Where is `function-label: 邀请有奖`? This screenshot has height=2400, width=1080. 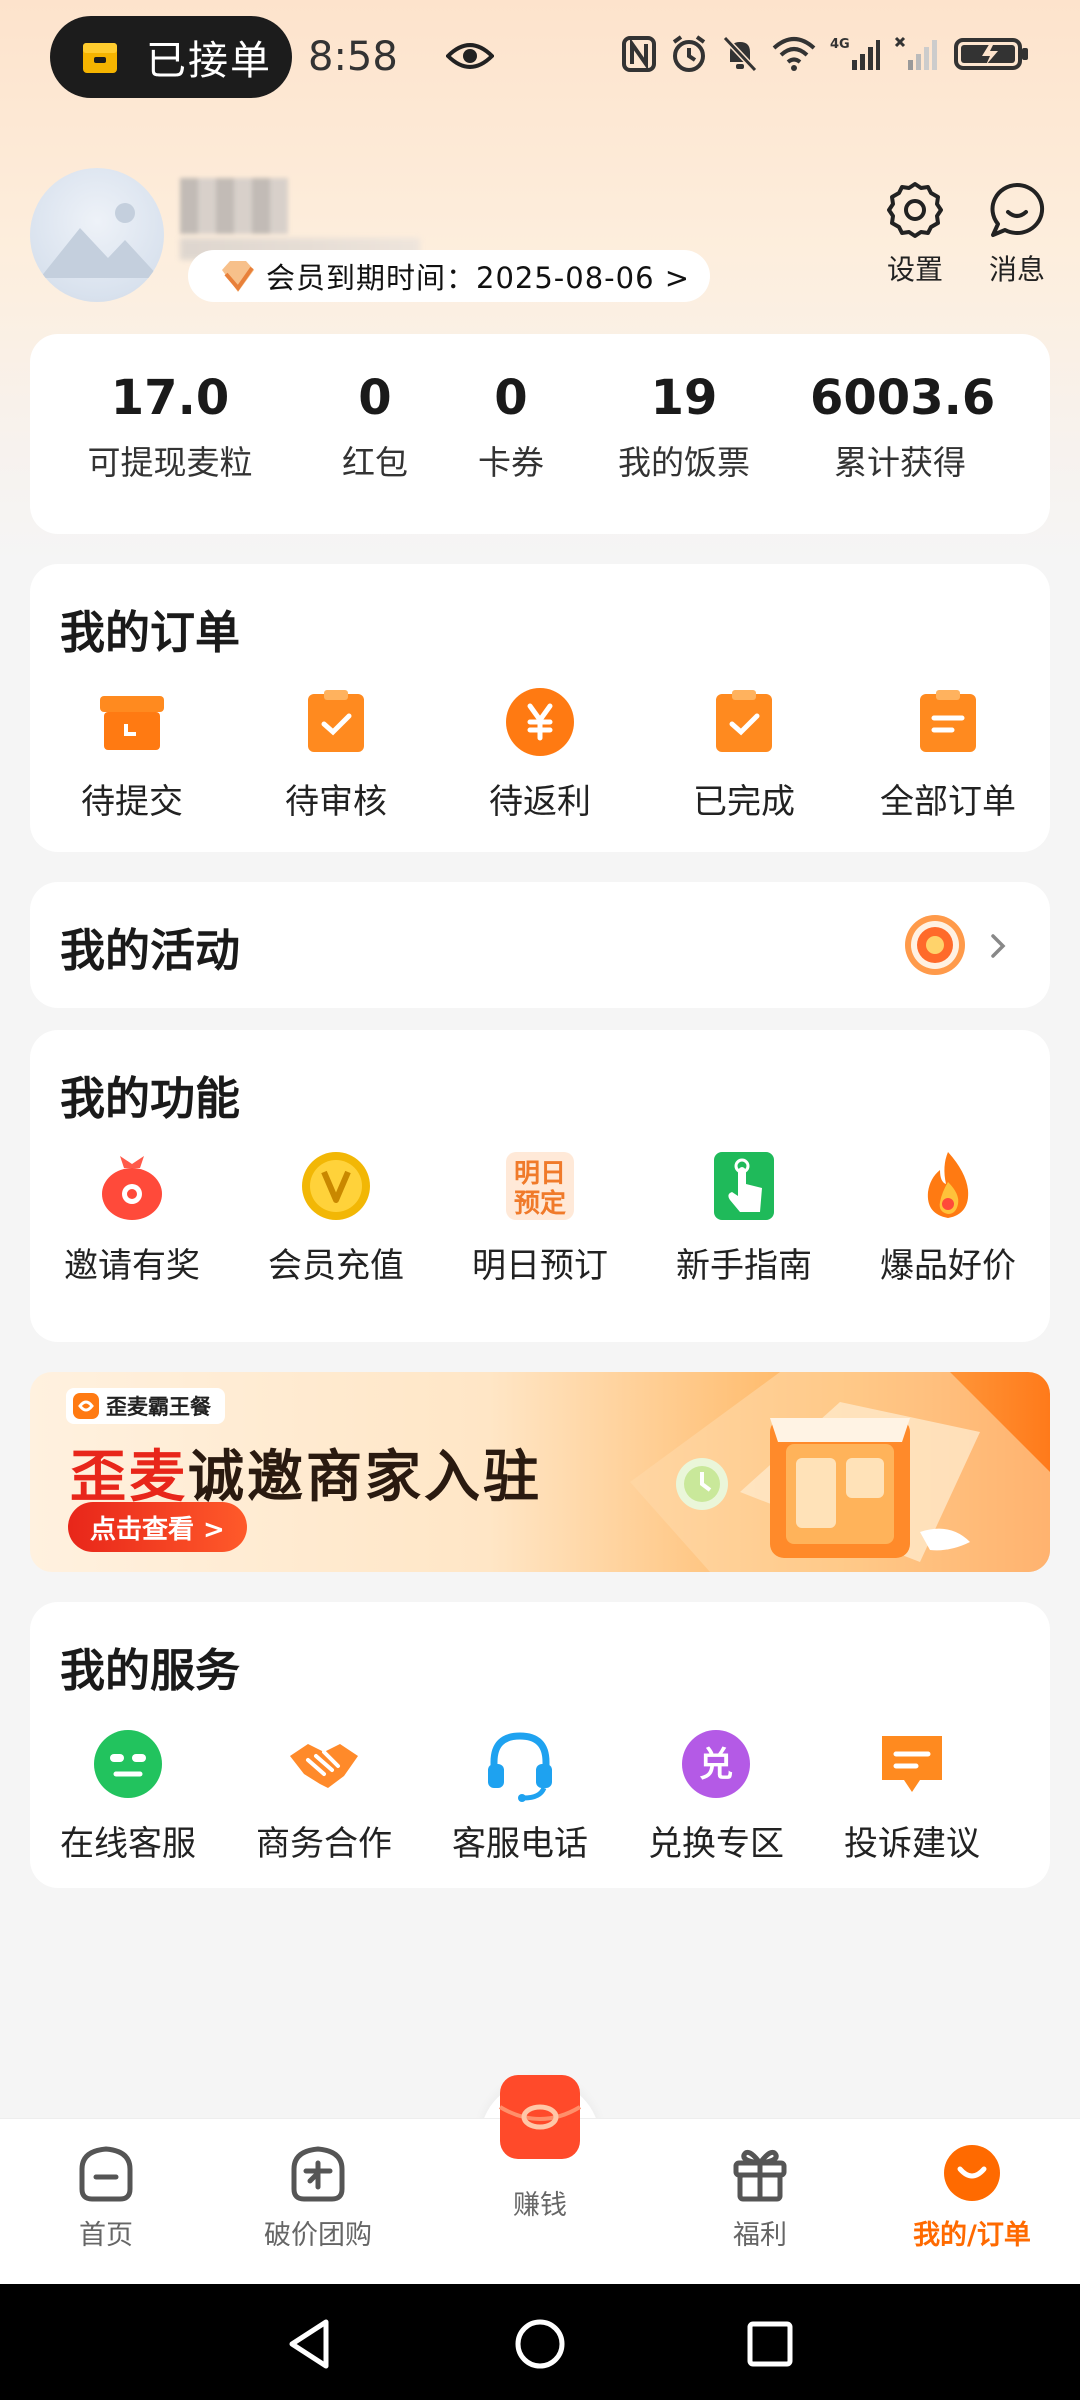 function-label: 邀请有奖 is located at coordinates (132, 1266).